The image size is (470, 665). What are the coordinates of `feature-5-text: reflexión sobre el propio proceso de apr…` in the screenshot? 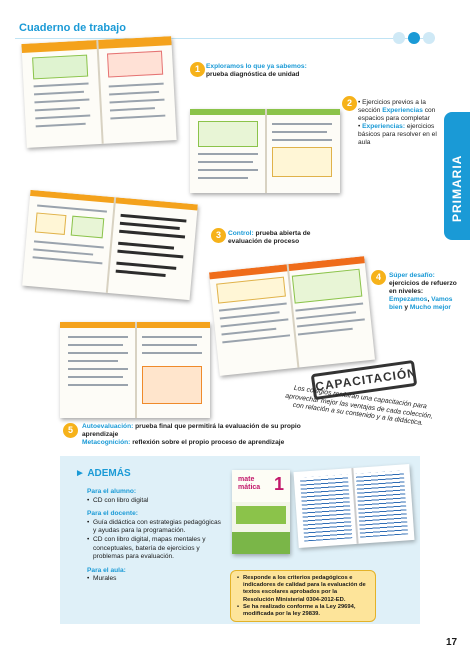 It's located at (207, 442).